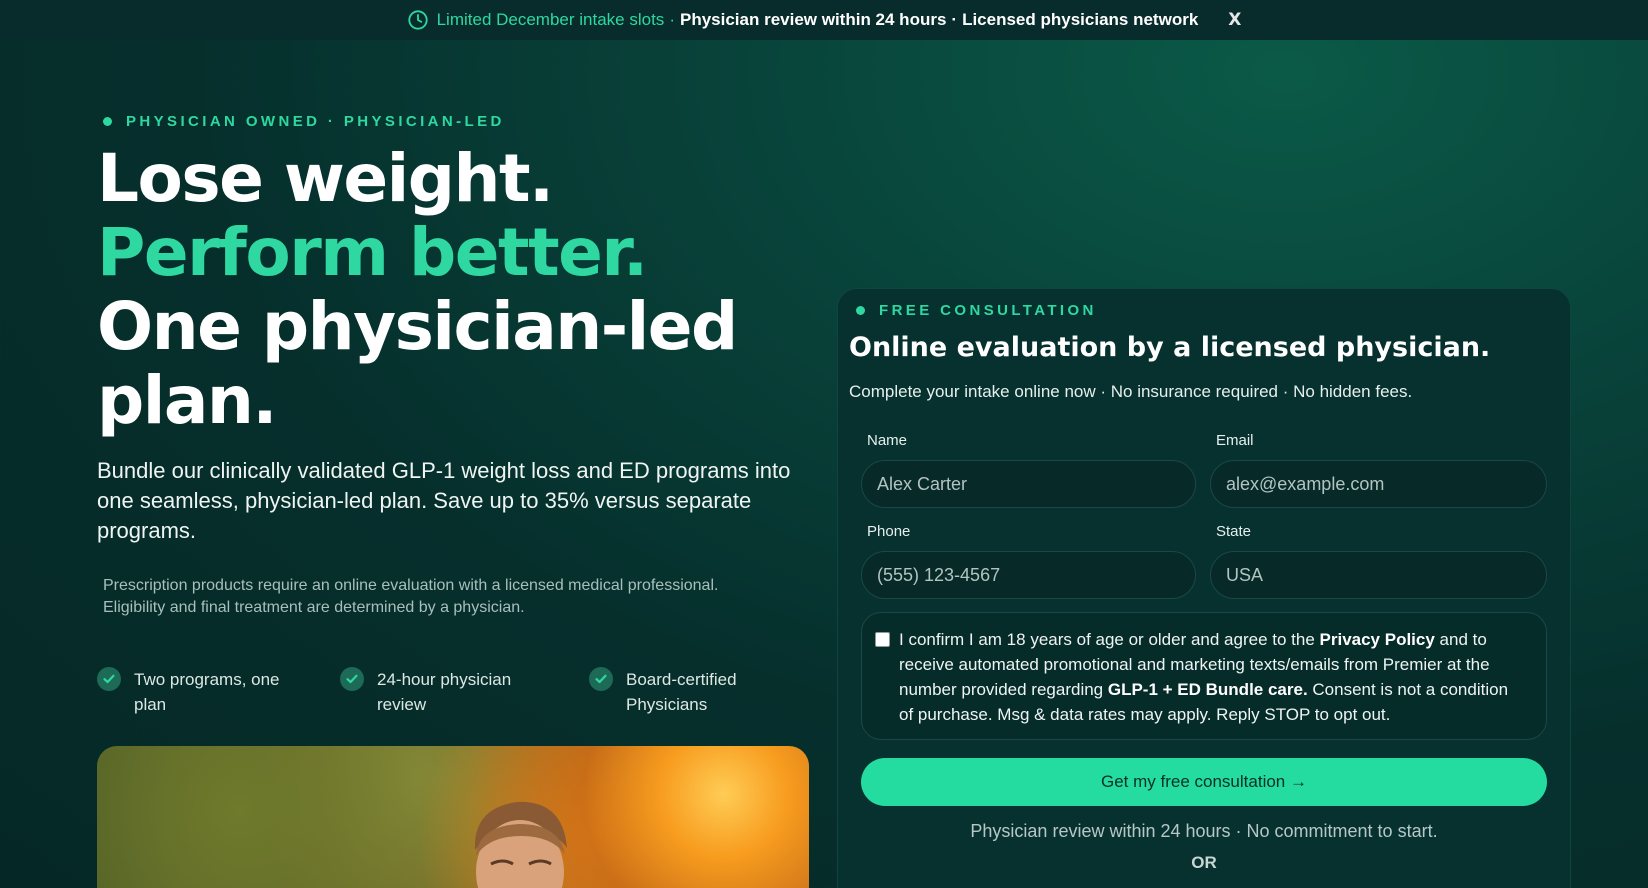 This screenshot has width=1648, height=888. What do you see at coordinates (882, 639) in the screenshot?
I see `consent-checkbox` at bounding box center [882, 639].